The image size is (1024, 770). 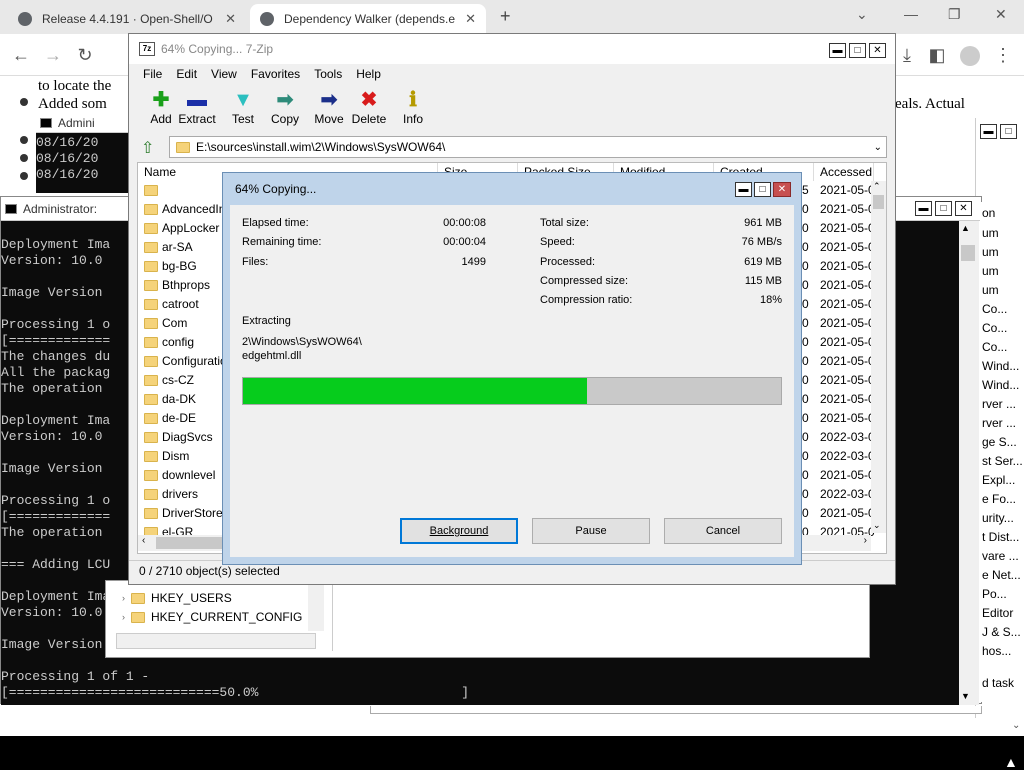 I want to click on tab-open-shell: Release 4.4.191 · Open-Shell/O ✕, so click(x=127, y=19).